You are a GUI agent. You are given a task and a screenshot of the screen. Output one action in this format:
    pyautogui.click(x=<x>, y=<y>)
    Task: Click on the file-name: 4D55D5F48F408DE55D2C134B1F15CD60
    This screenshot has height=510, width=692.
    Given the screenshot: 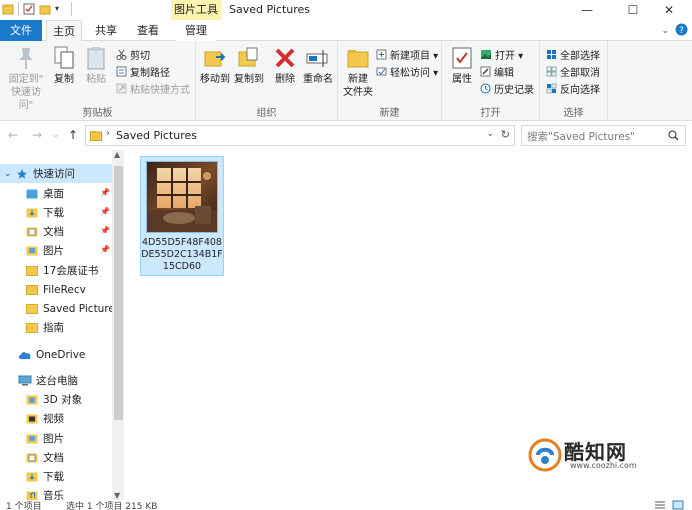 What is the action you would take?
    pyautogui.click(x=182, y=255)
    